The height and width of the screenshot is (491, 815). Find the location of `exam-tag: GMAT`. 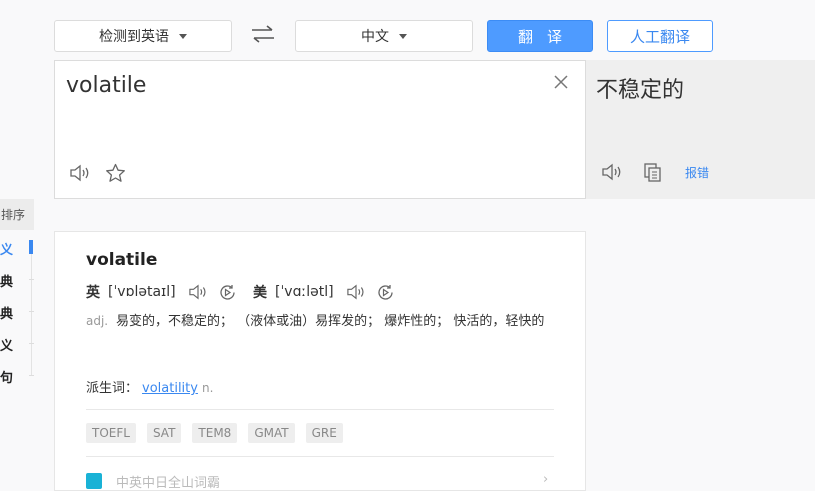

exam-tag: GMAT is located at coordinates (271, 433).